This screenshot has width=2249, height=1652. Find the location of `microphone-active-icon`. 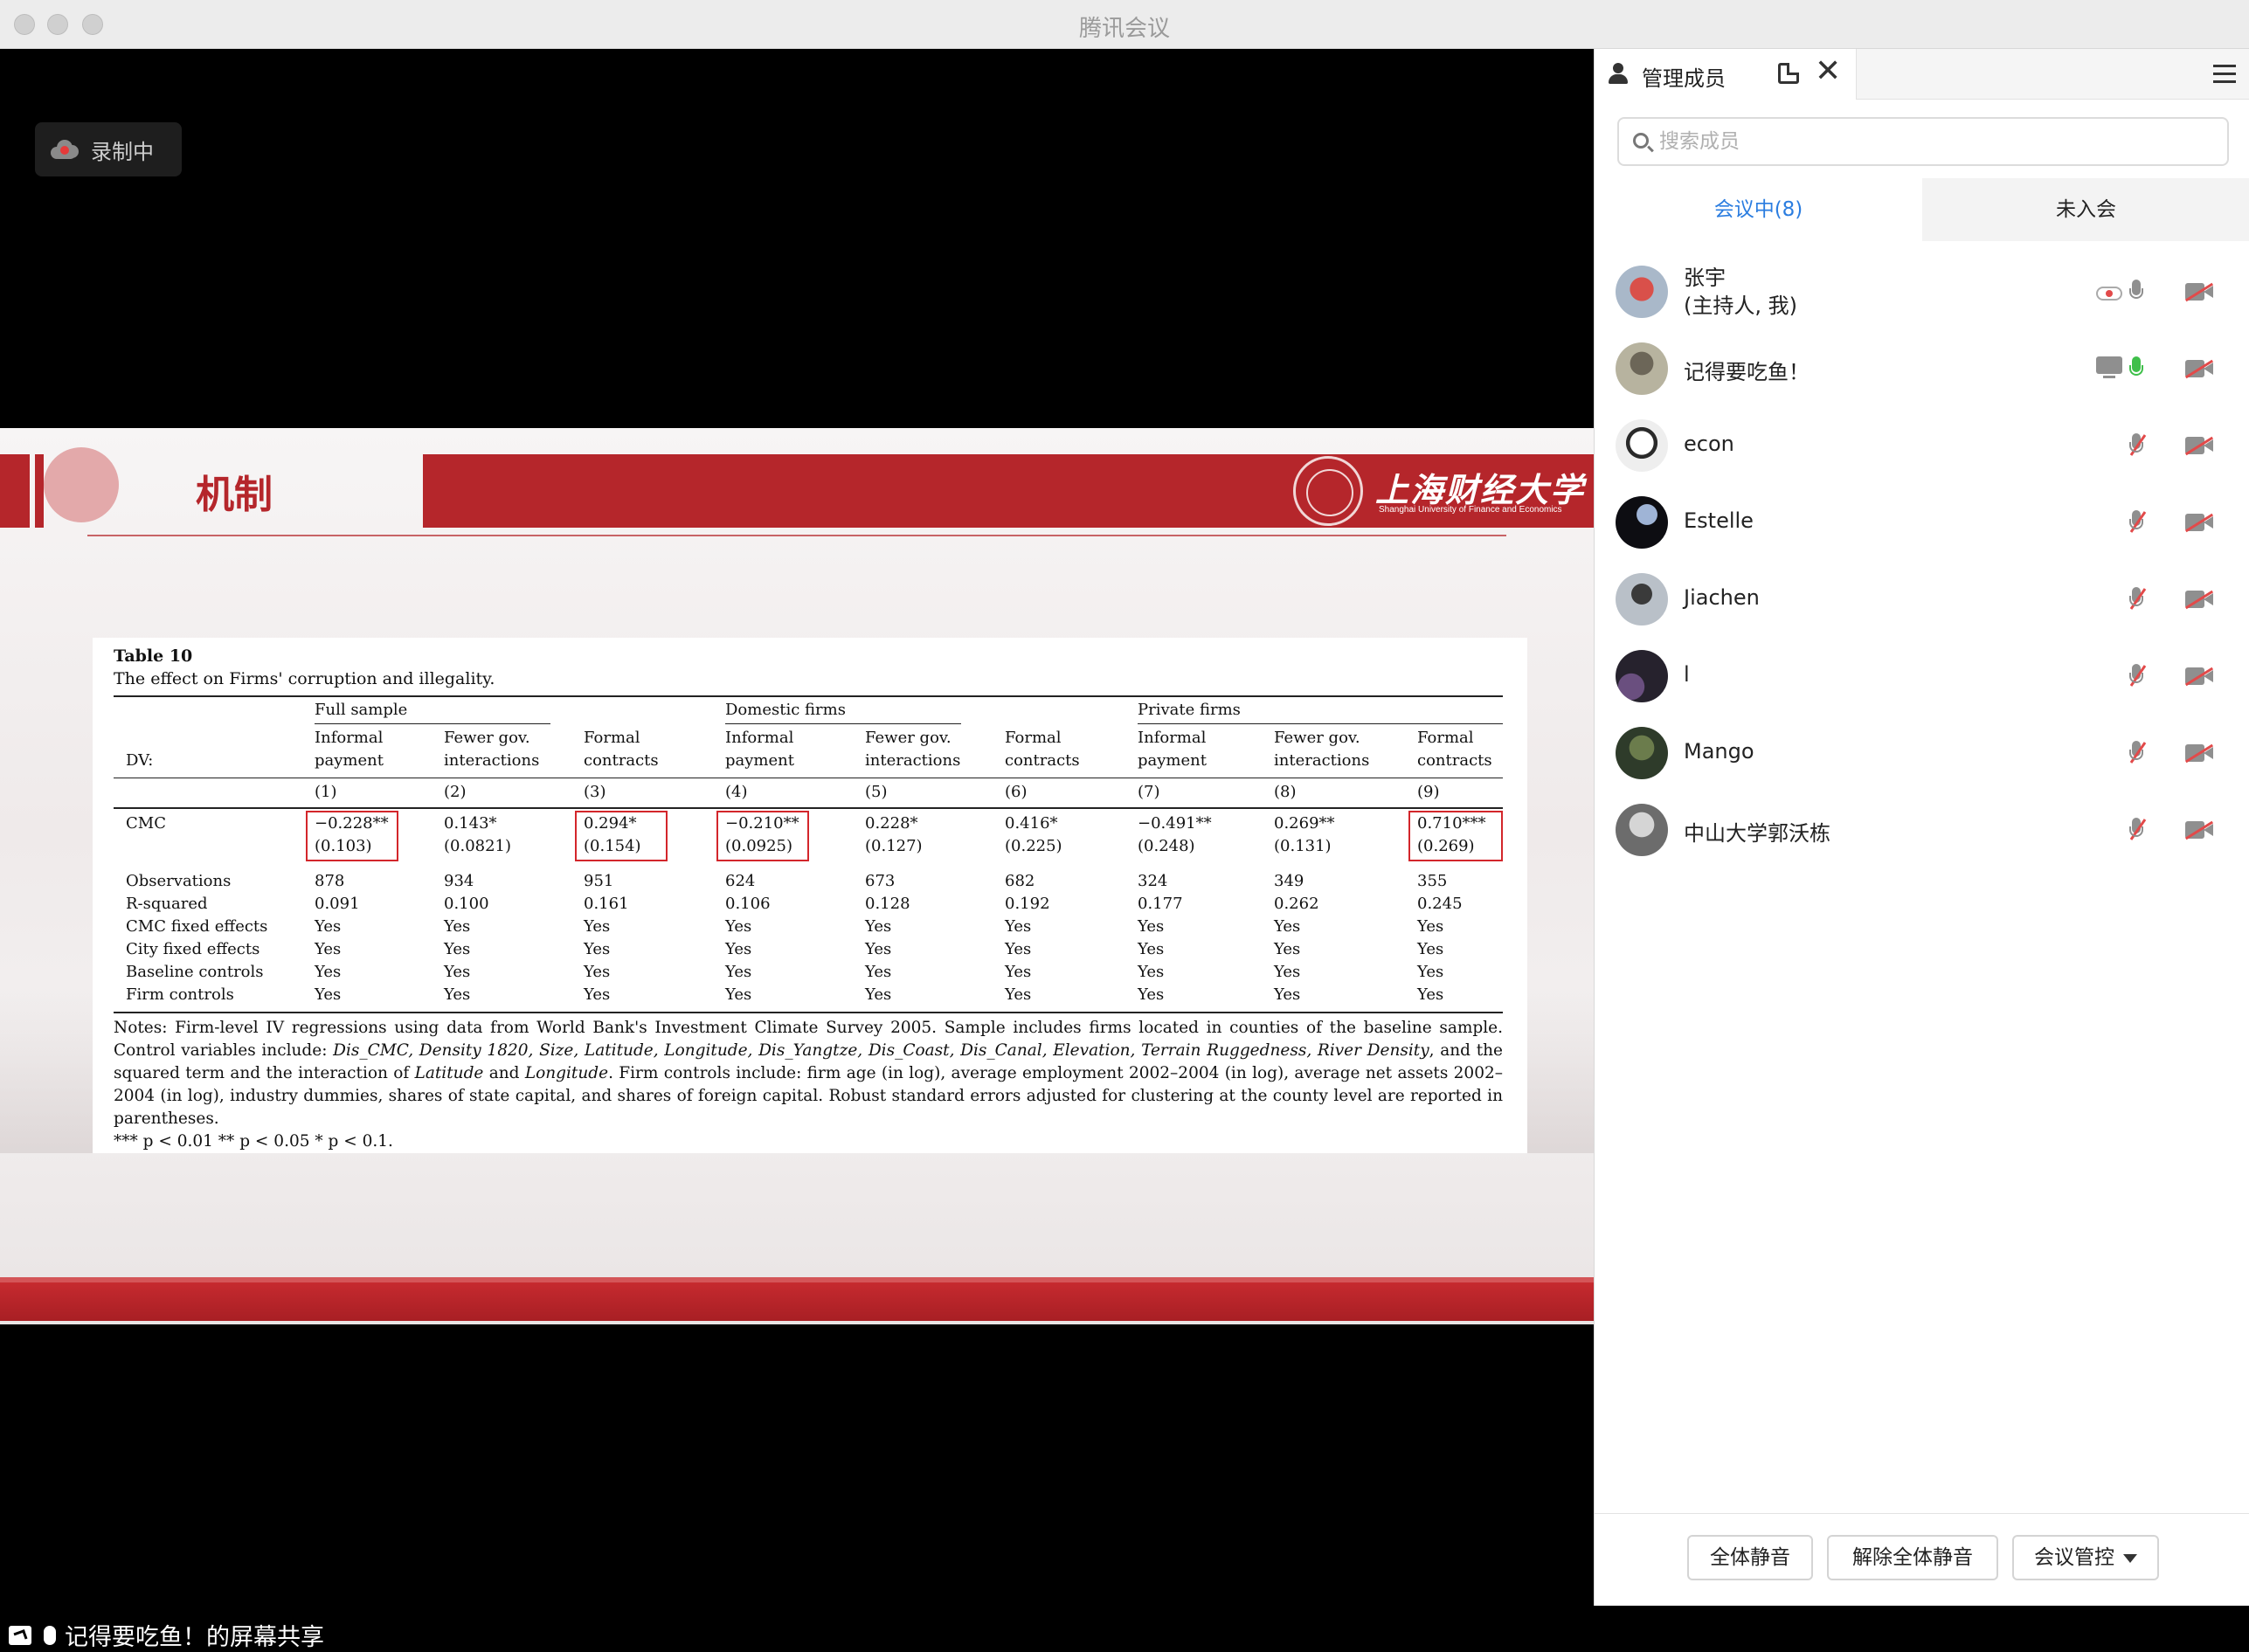

microphone-active-icon is located at coordinates (2136, 368).